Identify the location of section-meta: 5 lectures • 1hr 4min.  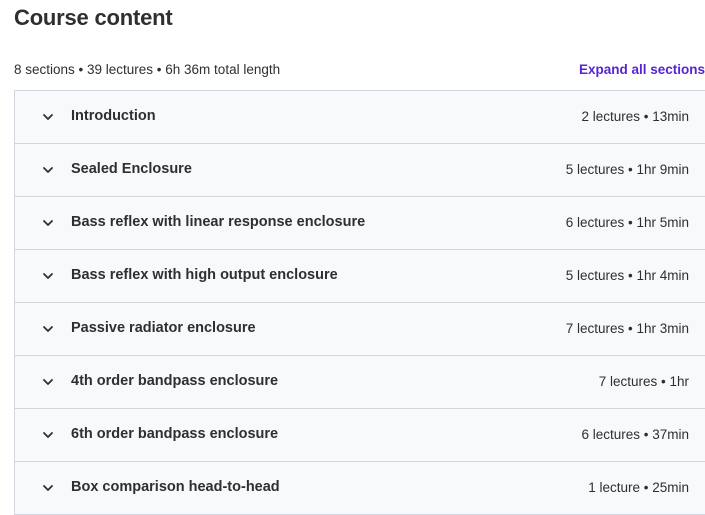
(627, 275).